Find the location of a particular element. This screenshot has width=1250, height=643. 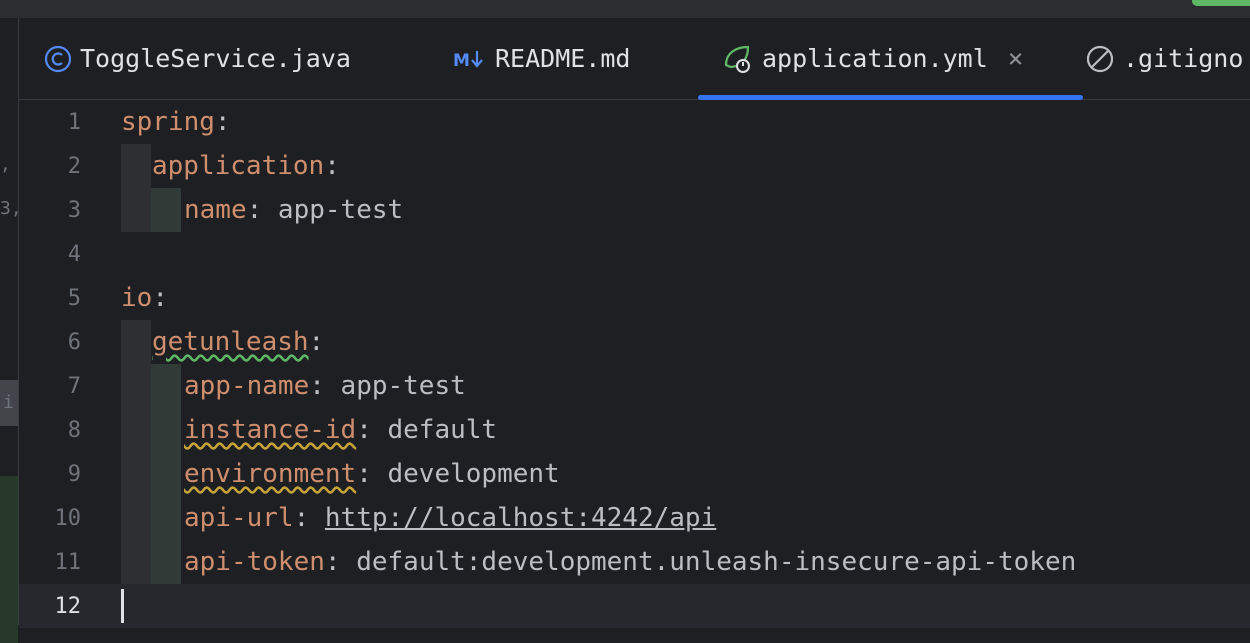

code-line: 2 application: is located at coordinates (634, 166).